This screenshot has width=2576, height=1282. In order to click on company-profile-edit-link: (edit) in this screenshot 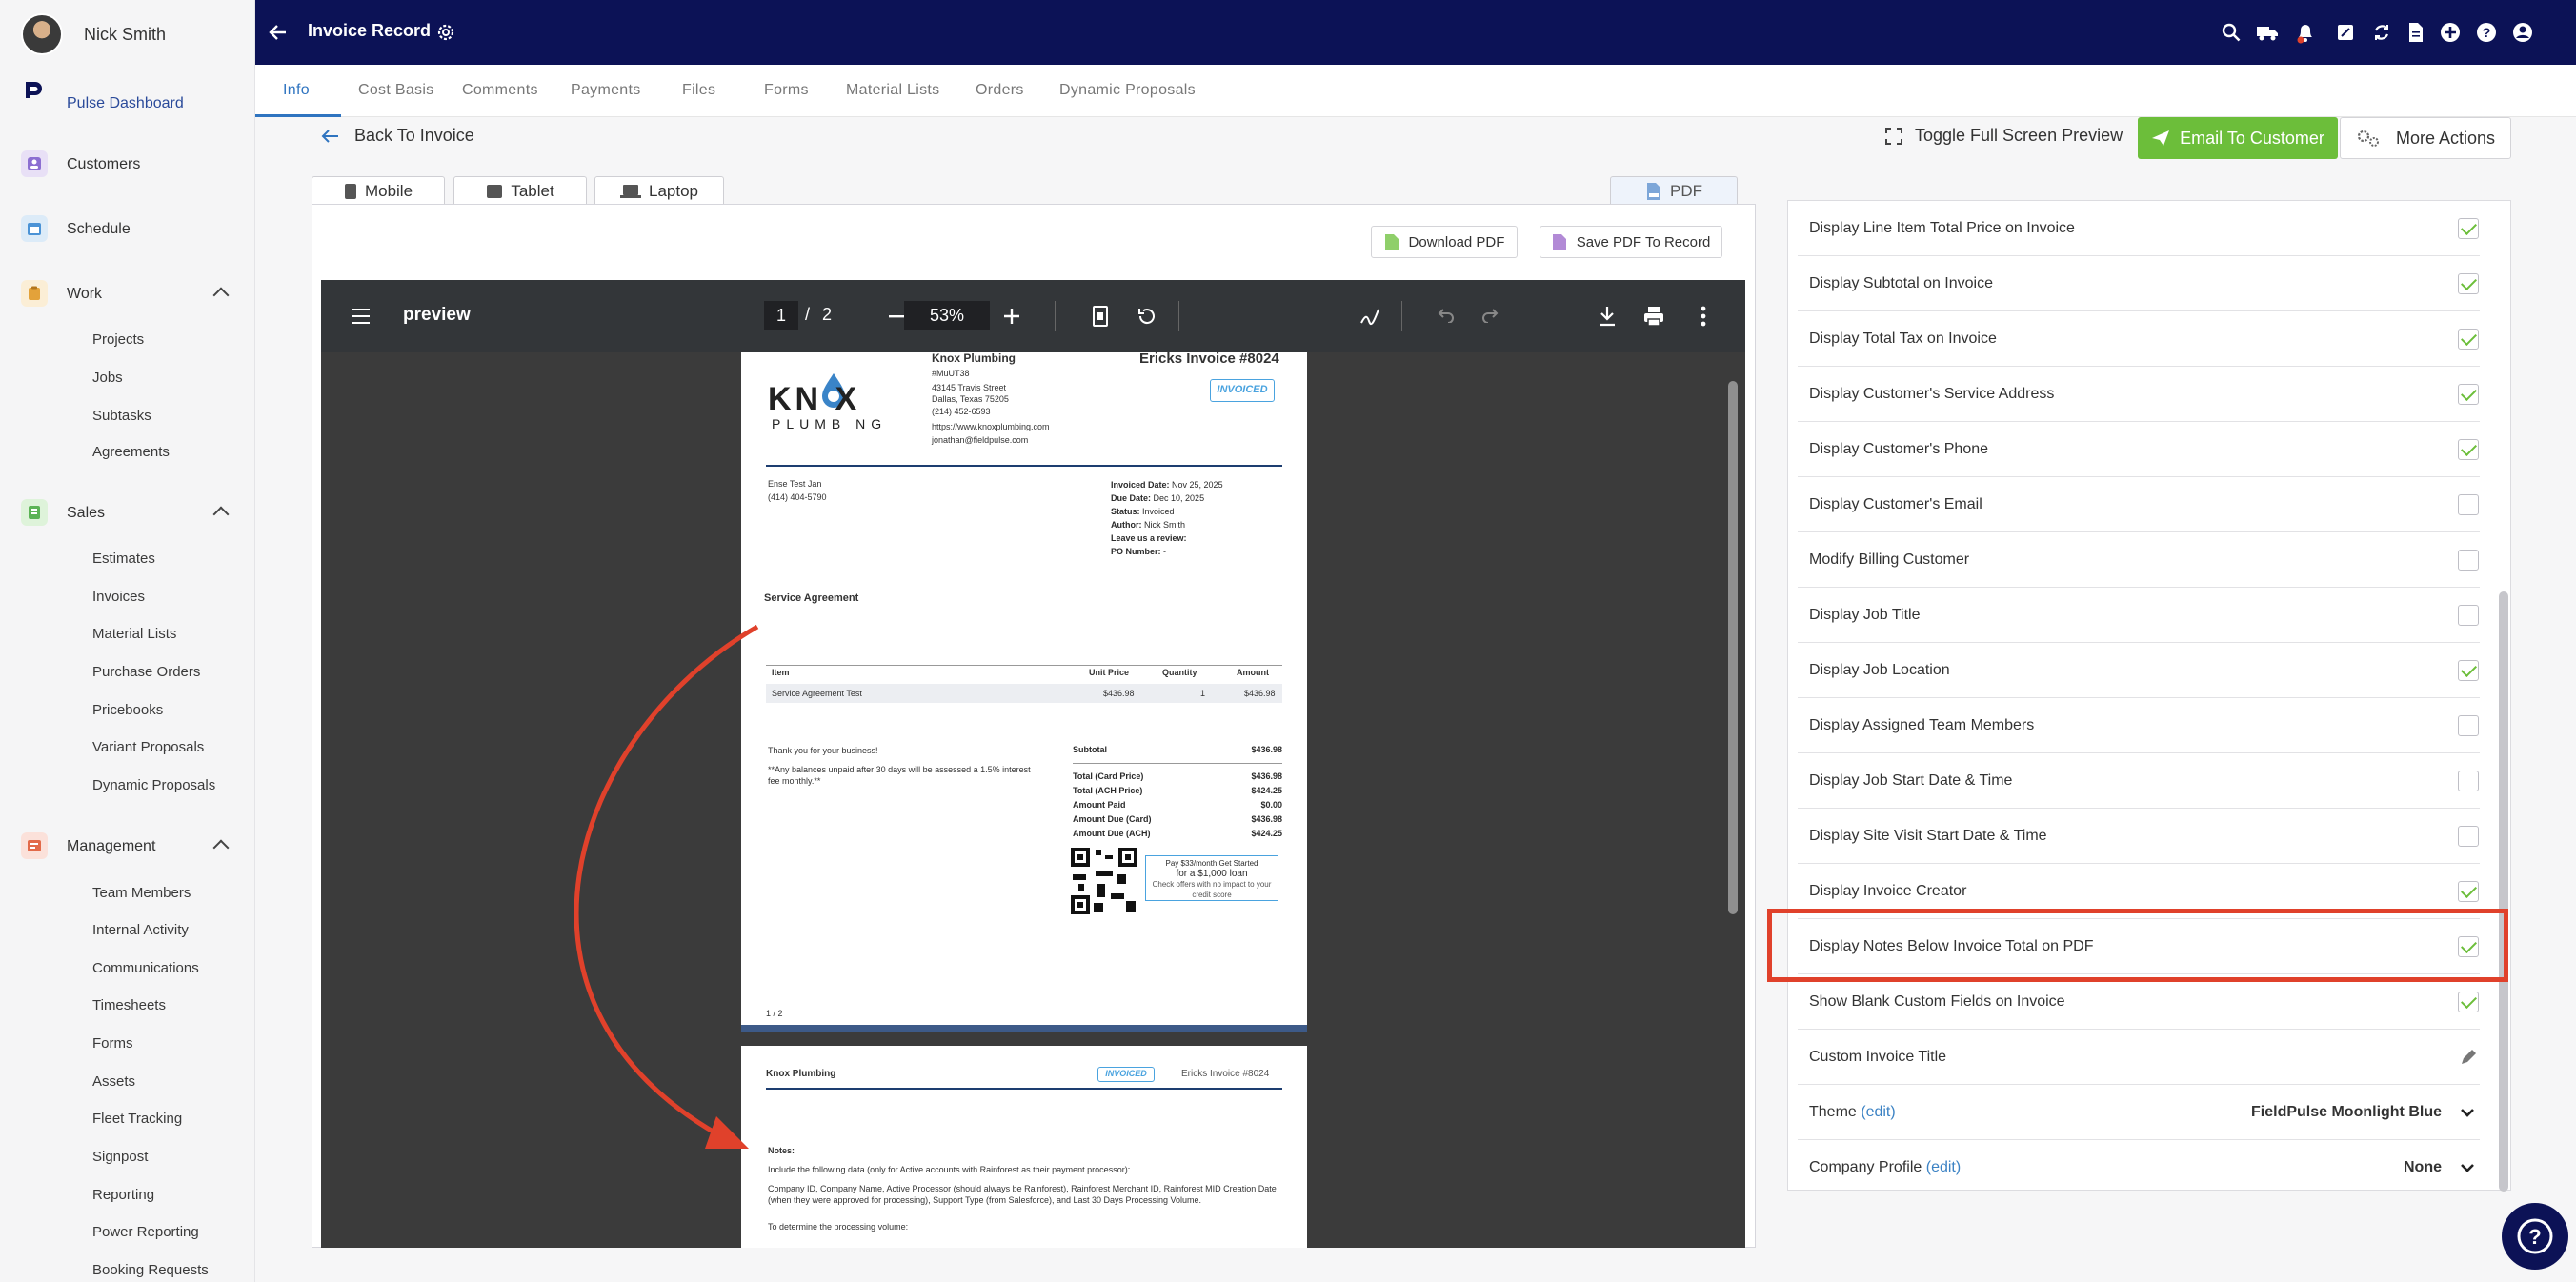, I will do `click(1943, 1167)`.